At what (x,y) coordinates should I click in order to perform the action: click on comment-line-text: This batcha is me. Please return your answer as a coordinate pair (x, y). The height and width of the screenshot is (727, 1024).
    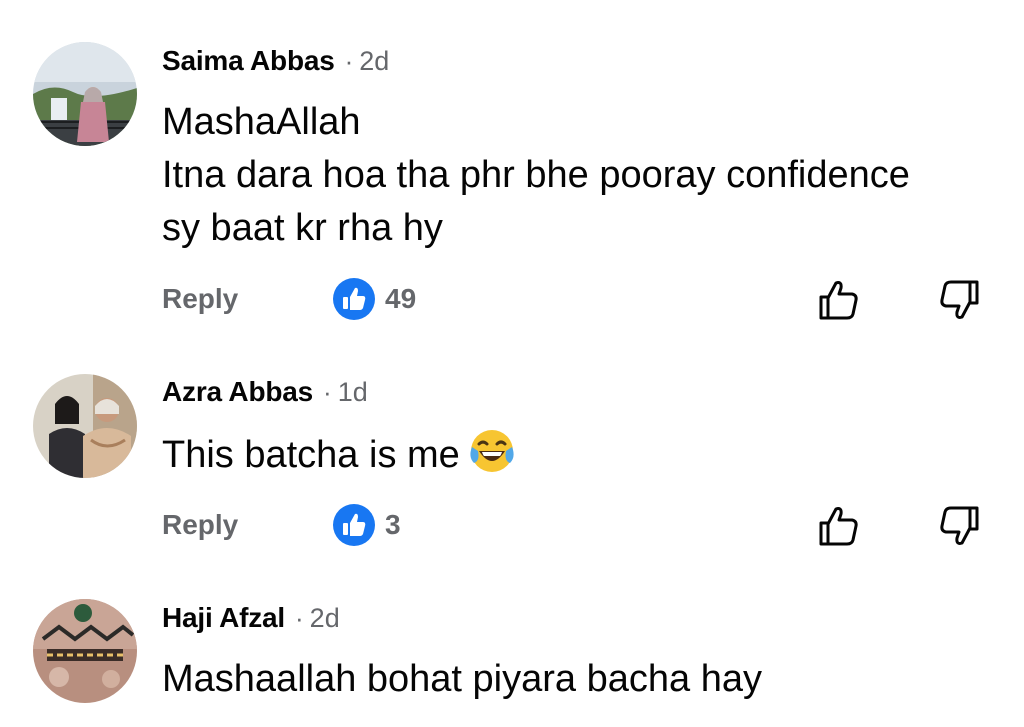
    Looking at the image, I should click on (311, 455).